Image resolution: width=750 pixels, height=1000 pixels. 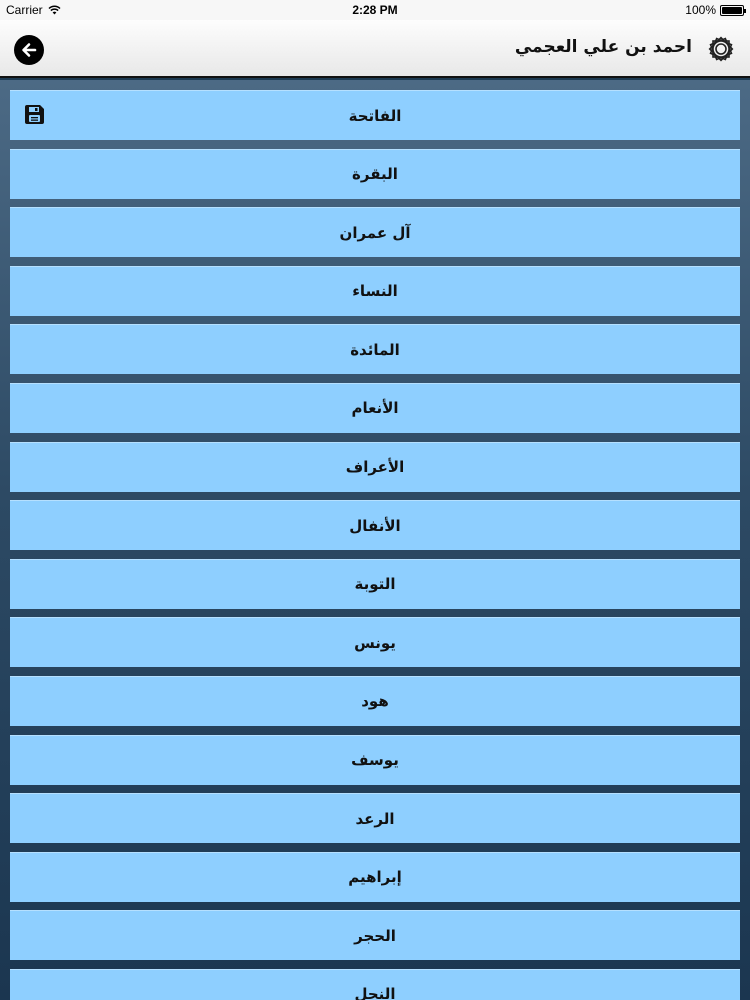 I want to click on surah-label: هود, so click(x=375, y=701).